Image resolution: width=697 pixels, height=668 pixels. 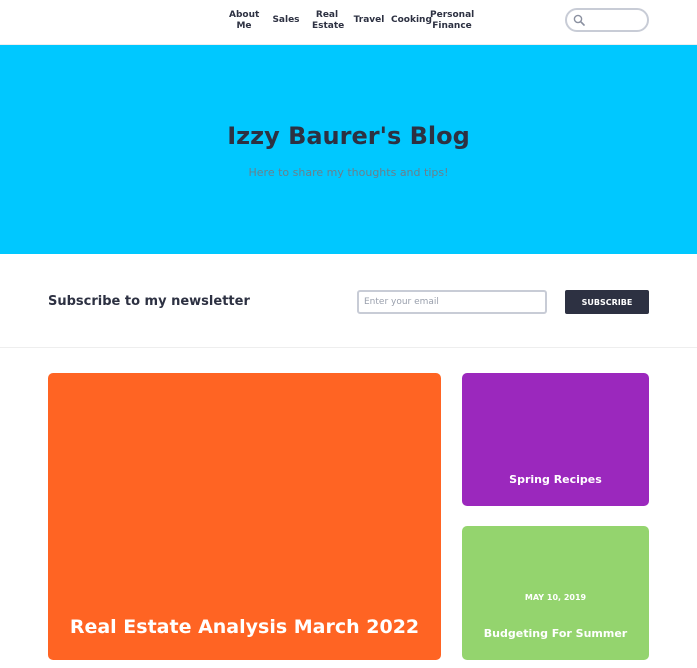 I want to click on newsletter-section: Subscribe to my newsletter SUBSCRIBE, so click(x=348, y=301).